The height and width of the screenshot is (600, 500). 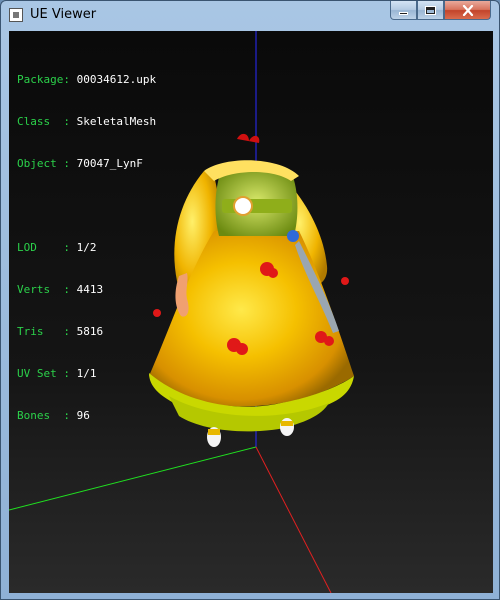 I want to click on info-row-object: Object : 70047_LynF, so click(x=86, y=164).